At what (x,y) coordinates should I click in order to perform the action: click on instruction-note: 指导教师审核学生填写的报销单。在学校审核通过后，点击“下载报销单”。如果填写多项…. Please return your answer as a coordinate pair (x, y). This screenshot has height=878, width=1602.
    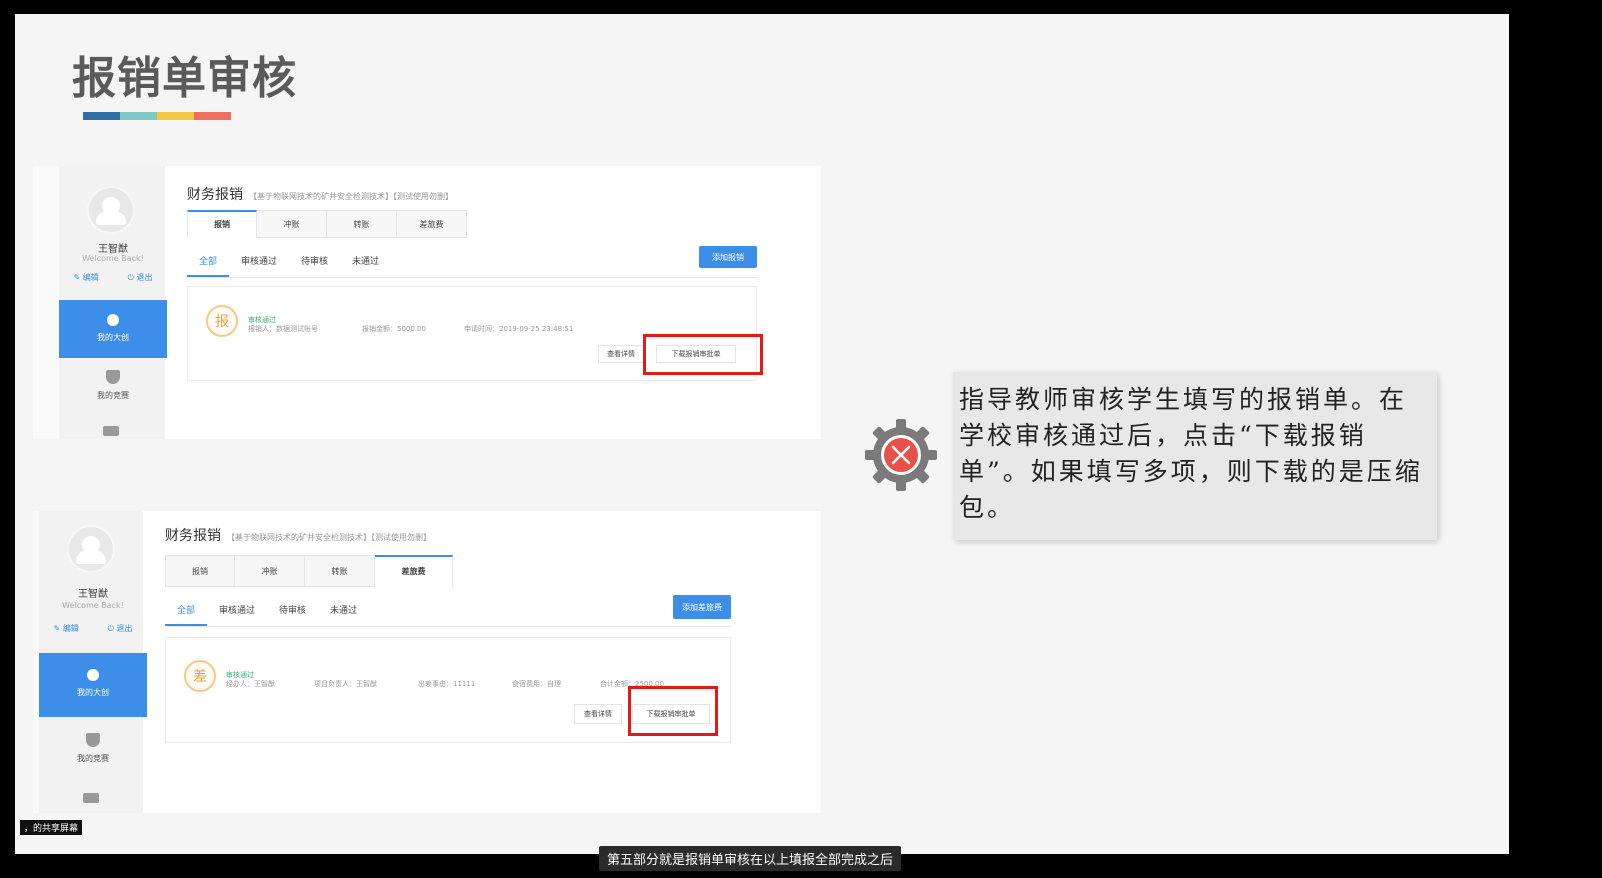
    Looking at the image, I should click on (1195, 456).